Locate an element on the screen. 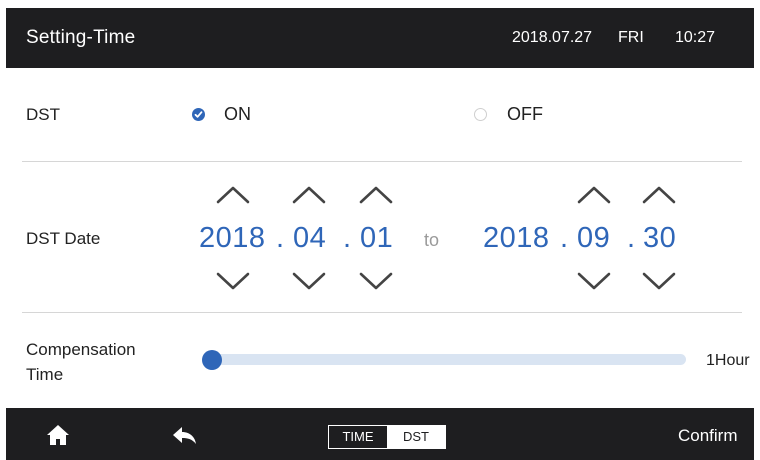 This screenshot has height=460, width=760. end-year-value: 2018 is located at coordinates (516, 238).